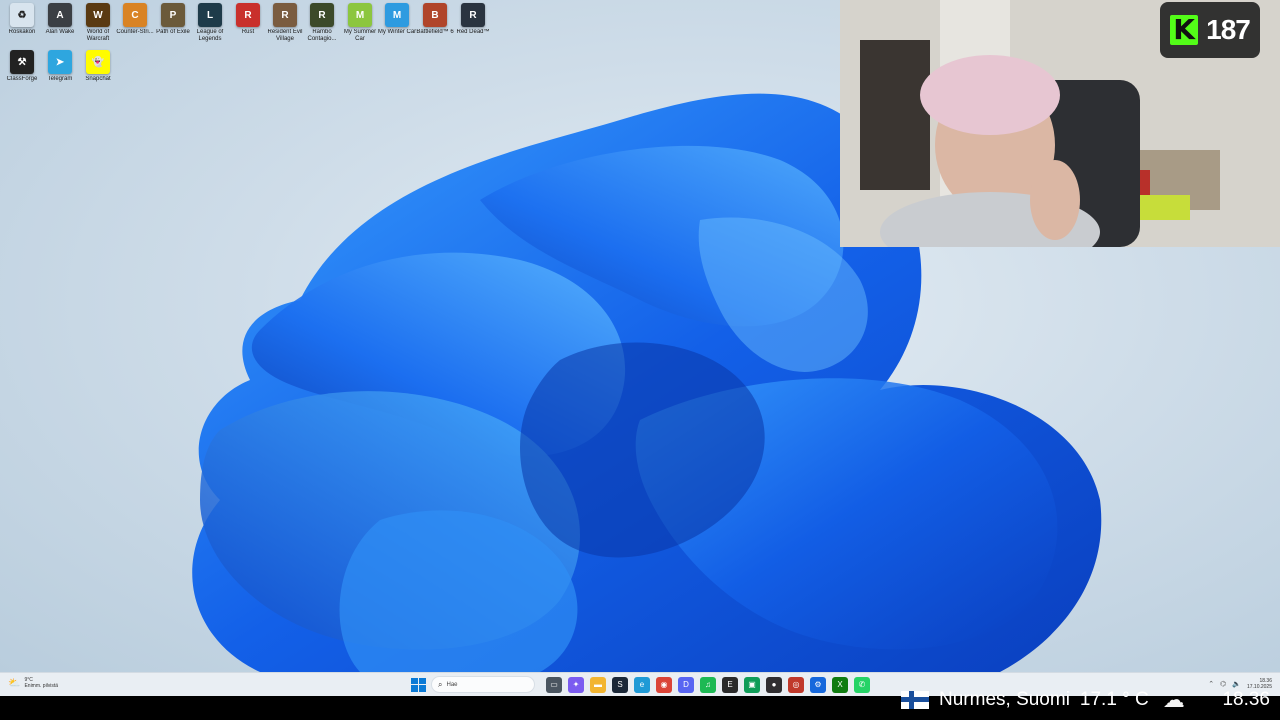 The width and height of the screenshot is (1280, 720). I want to click on desktop-icon-label: ClassForge, so click(22, 79).